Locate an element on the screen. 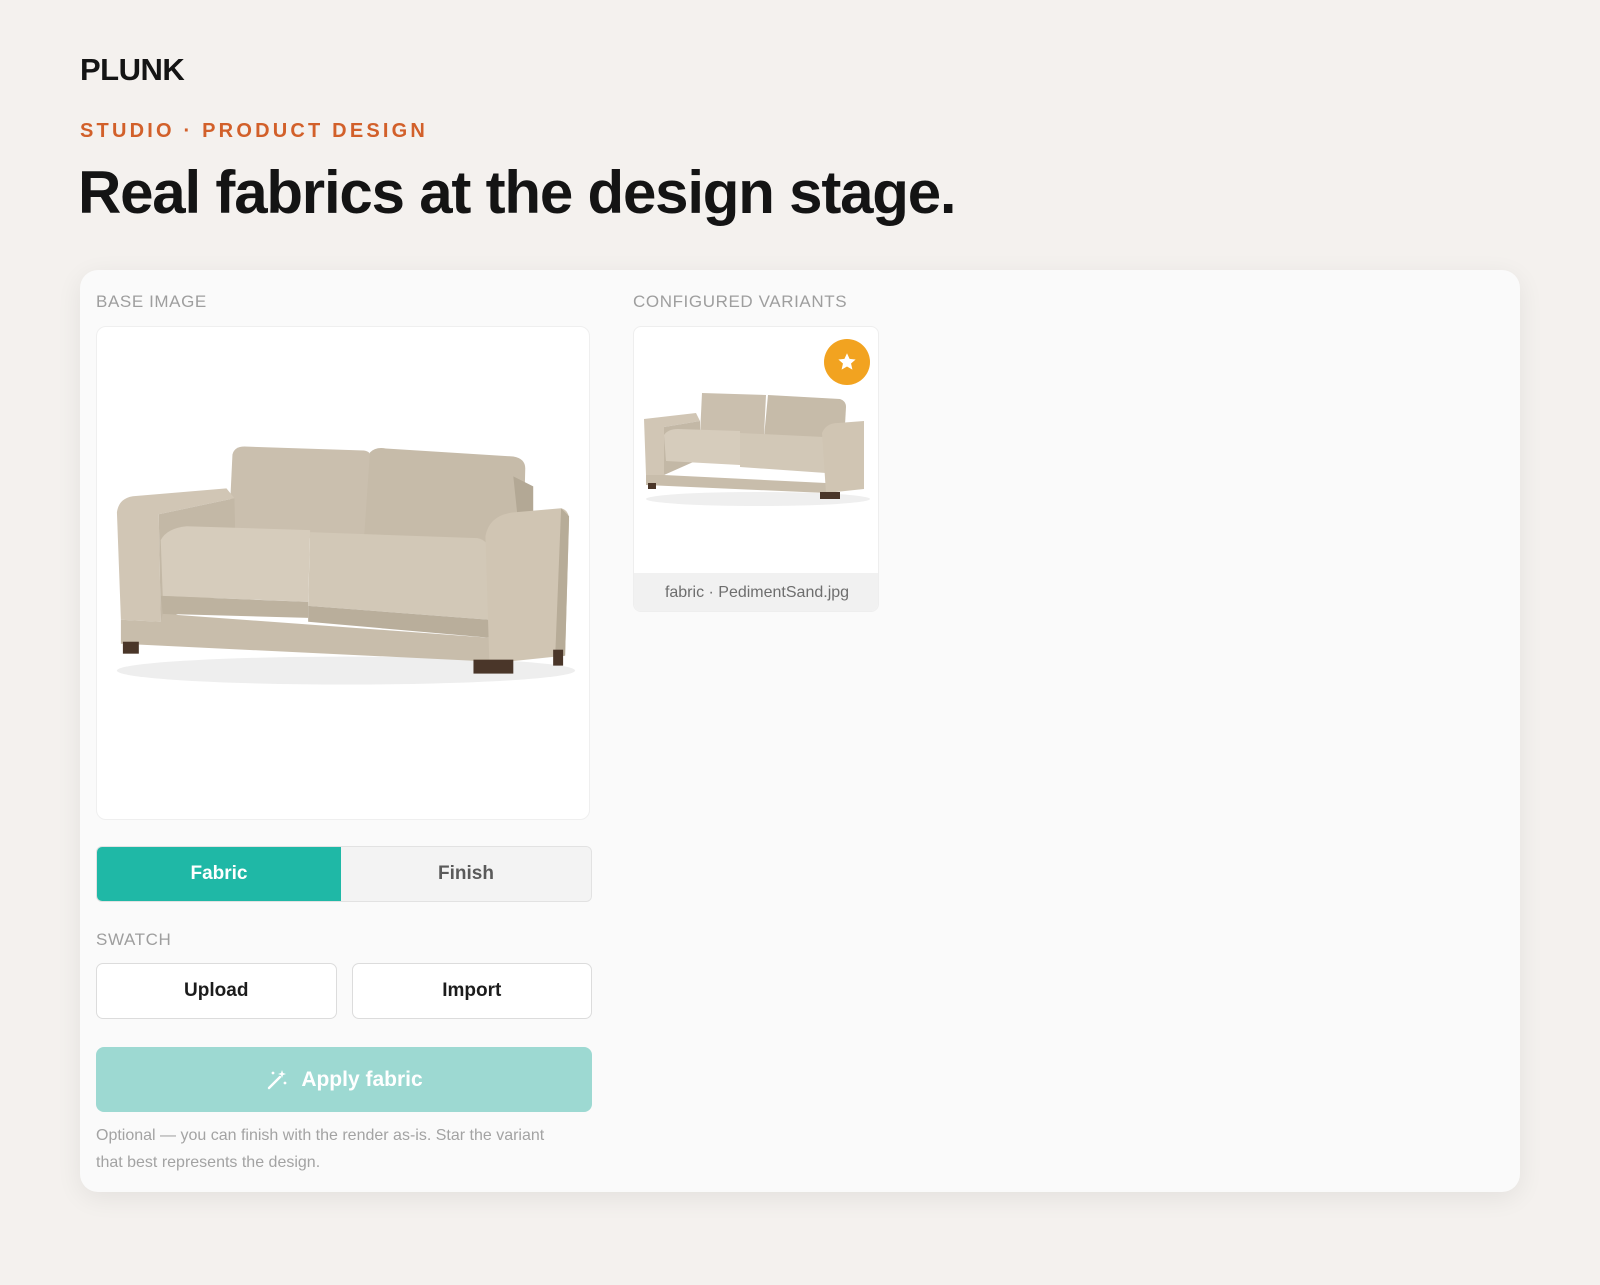  apply-fabric-label: Apply fabric is located at coordinates (362, 1079).